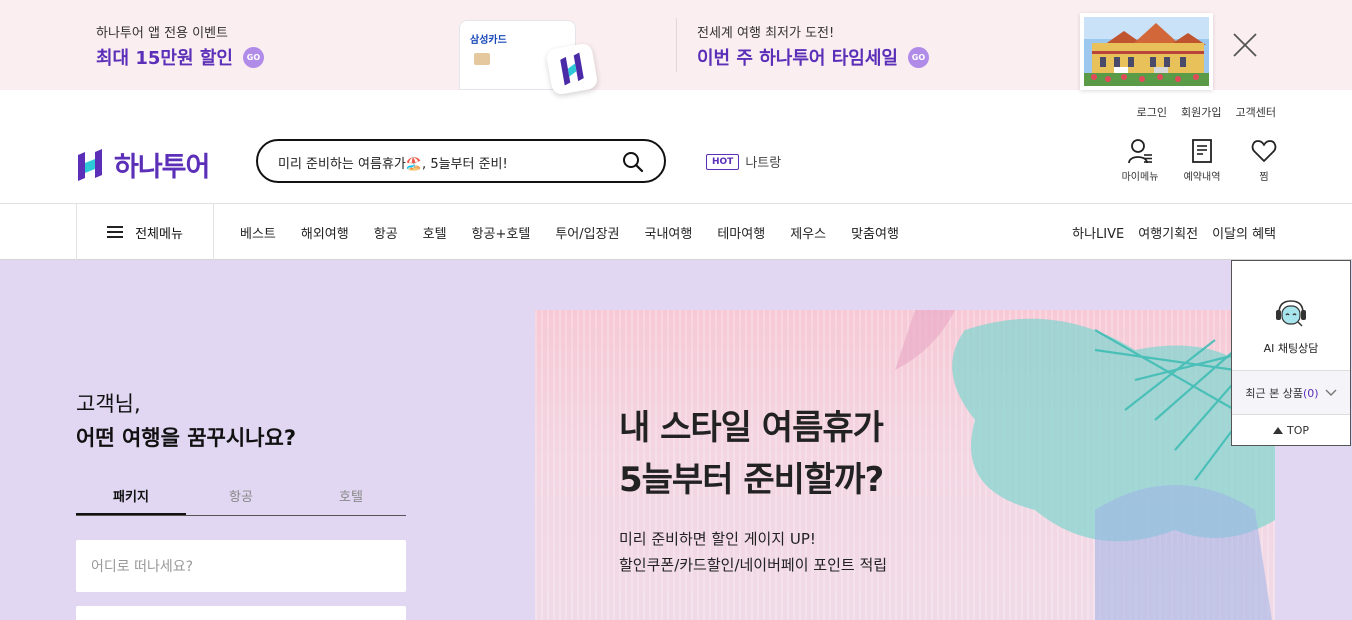 The height and width of the screenshot is (620, 1352). I want to click on nav-item-domestic: 국내여행, so click(669, 232).